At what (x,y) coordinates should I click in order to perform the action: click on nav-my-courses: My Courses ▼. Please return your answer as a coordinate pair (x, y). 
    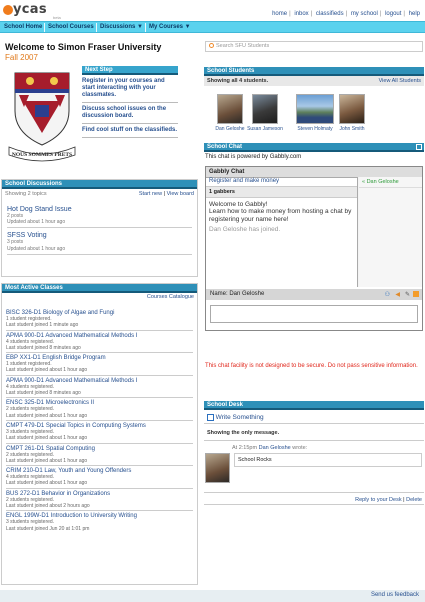
    Looking at the image, I should click on (170, 27).